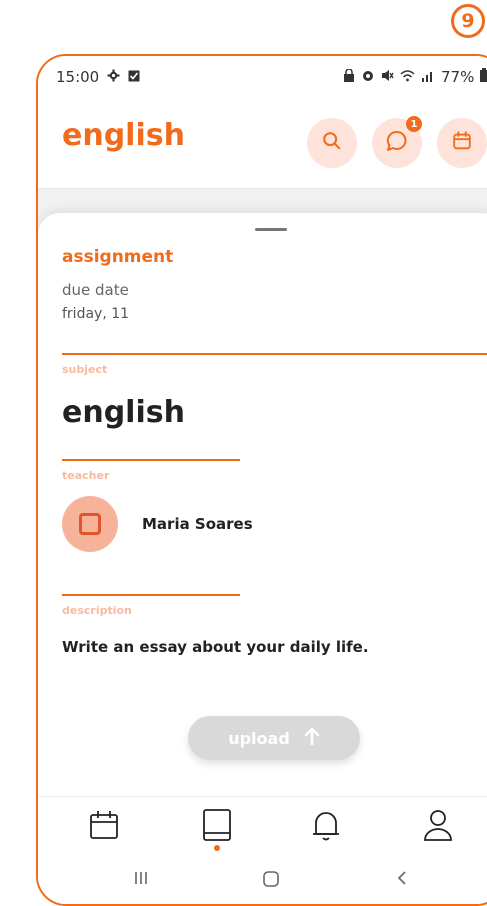 Image resolution: width=487 pixels, height=906 pixels. I want to click on wifi-icon, so click(407, 77).